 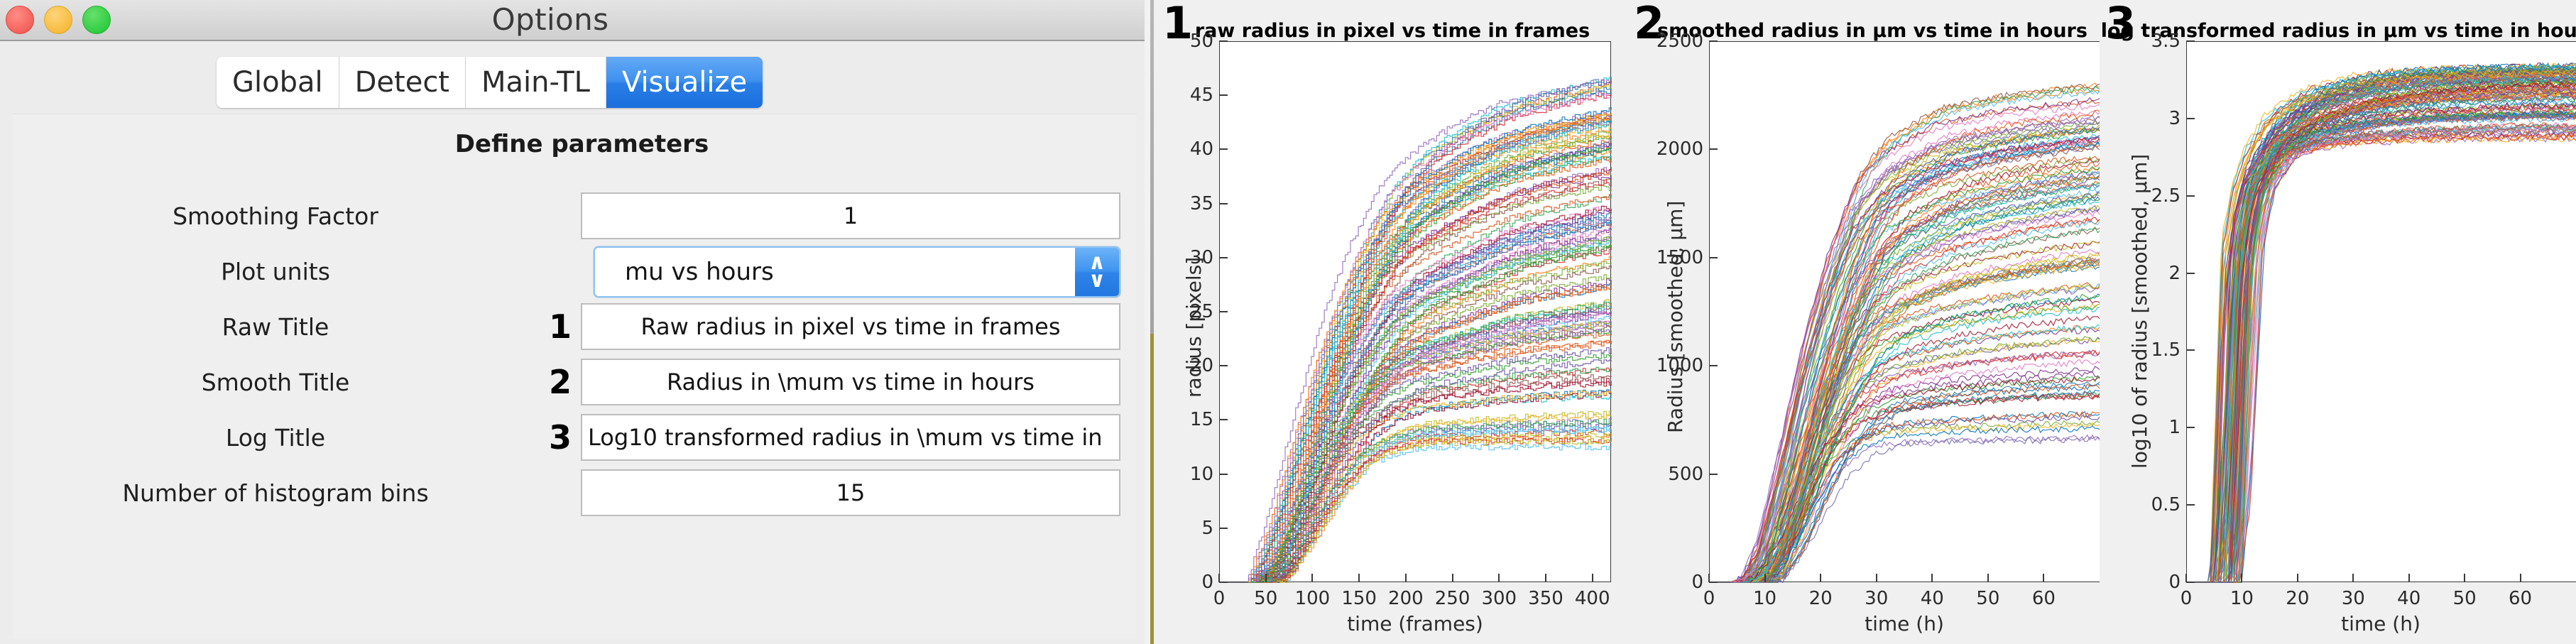 I want to click on label-smoothing-factor: Smoothing Factor, so click(x=275, y=216).